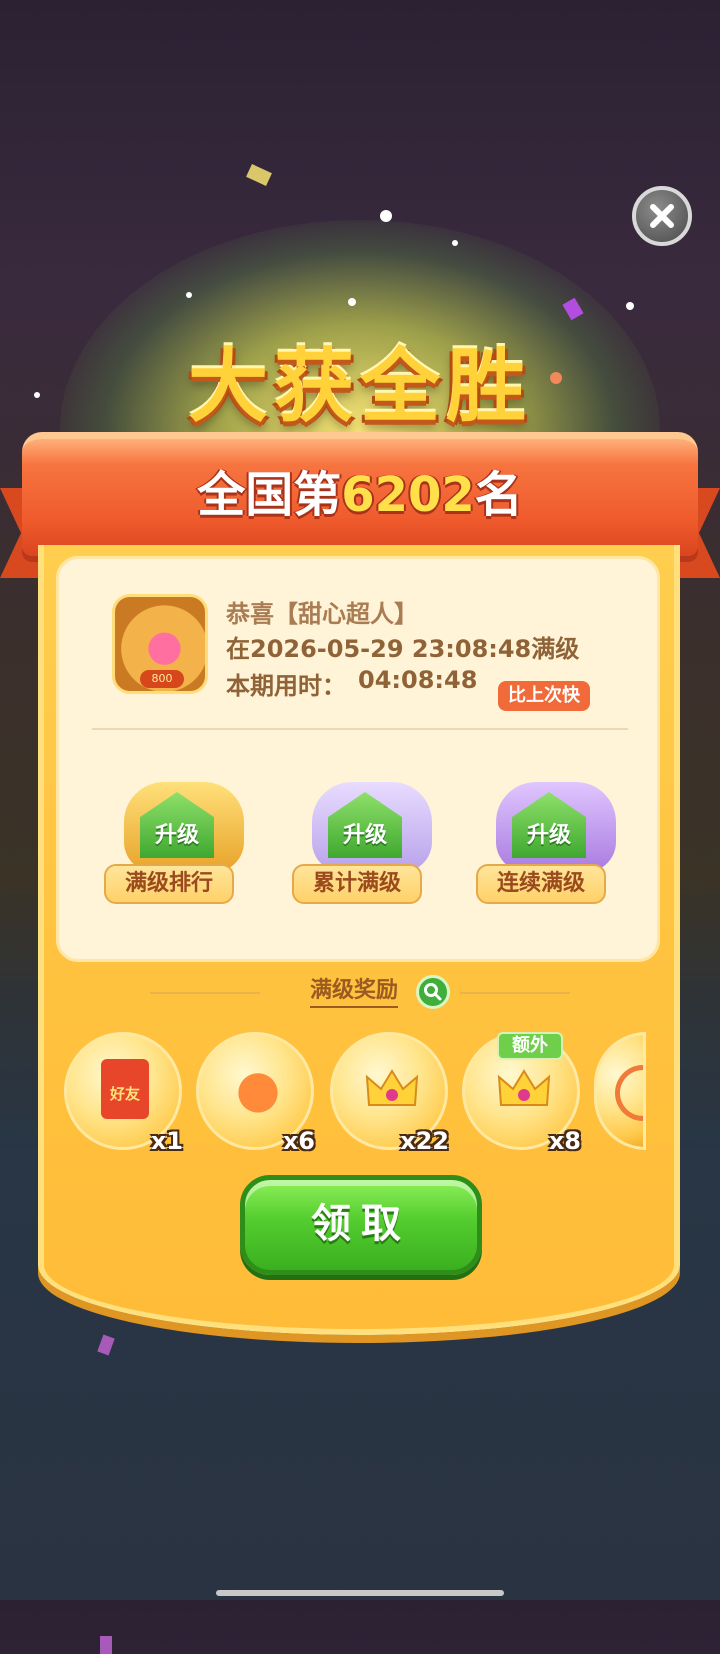  I want to click on magnifier-icon, so click(433, 992).